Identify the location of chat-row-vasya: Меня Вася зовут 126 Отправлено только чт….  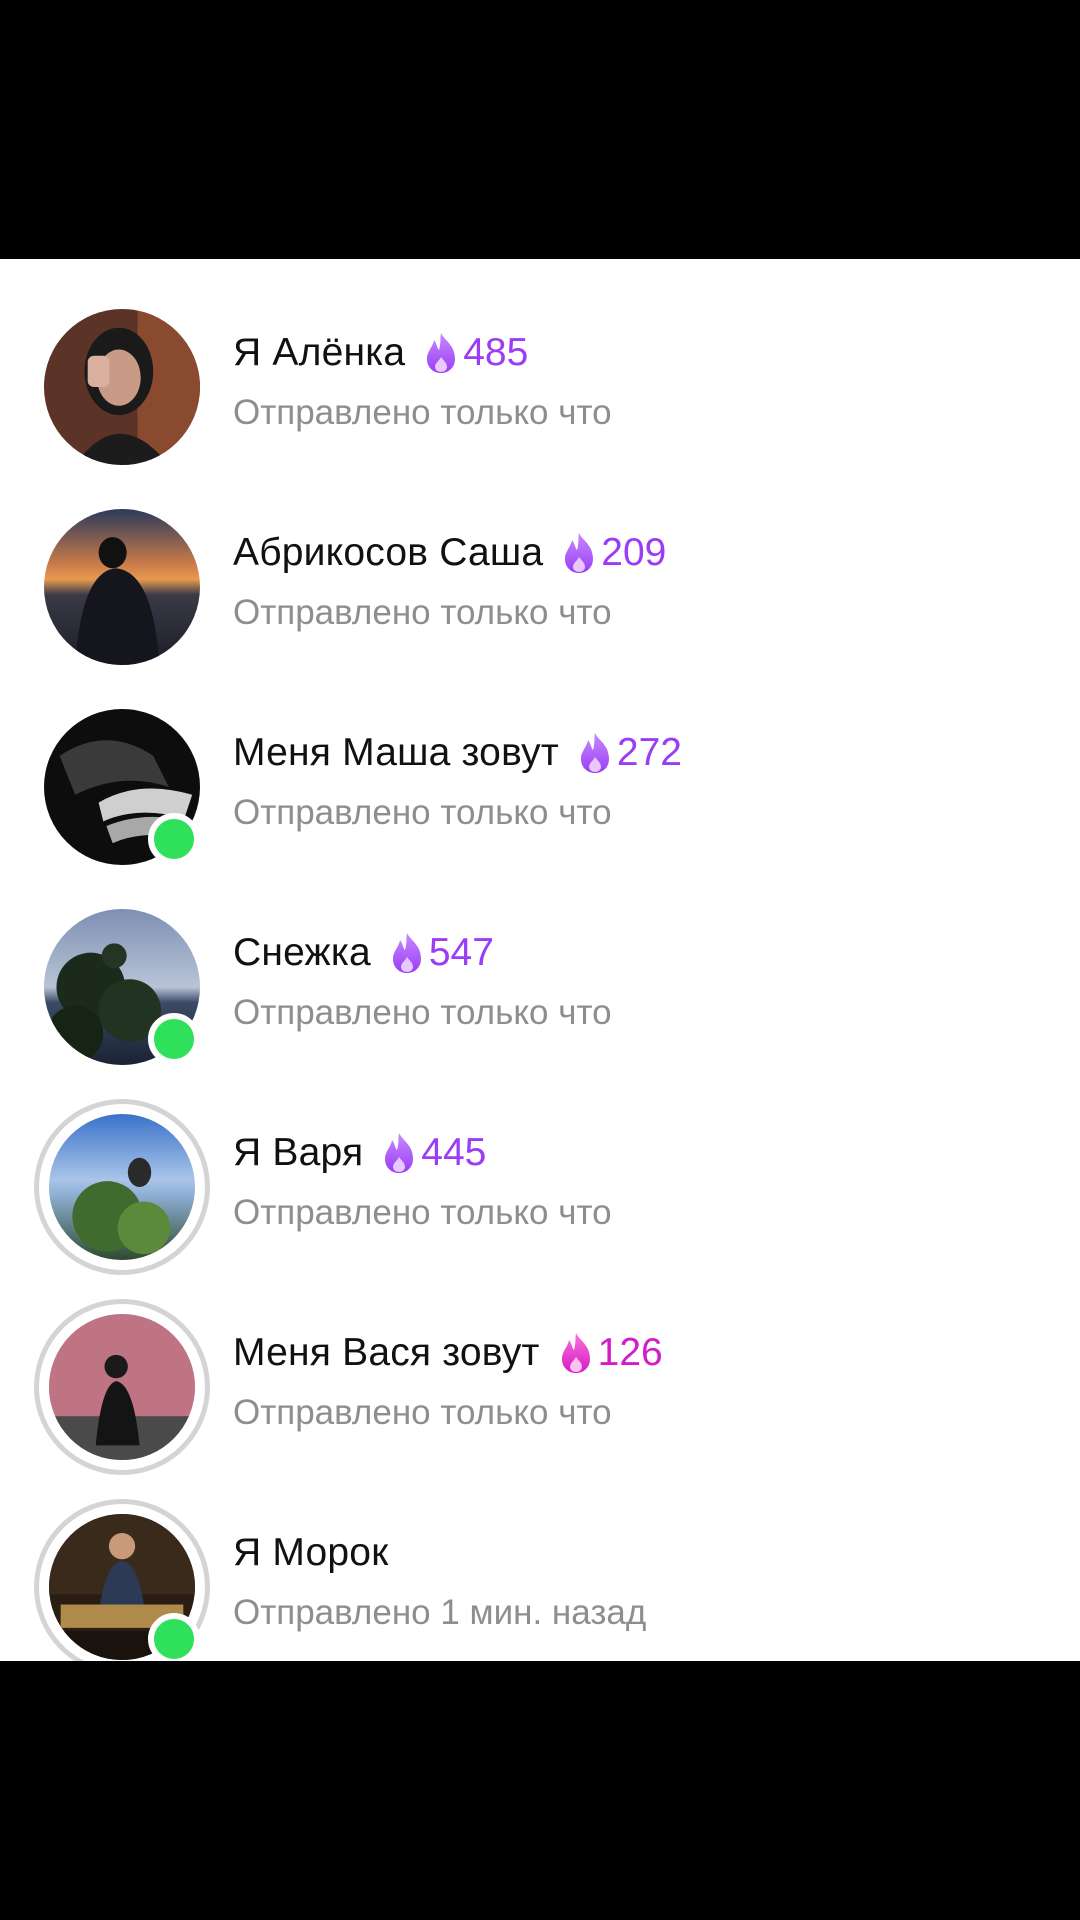
(540, 1376).